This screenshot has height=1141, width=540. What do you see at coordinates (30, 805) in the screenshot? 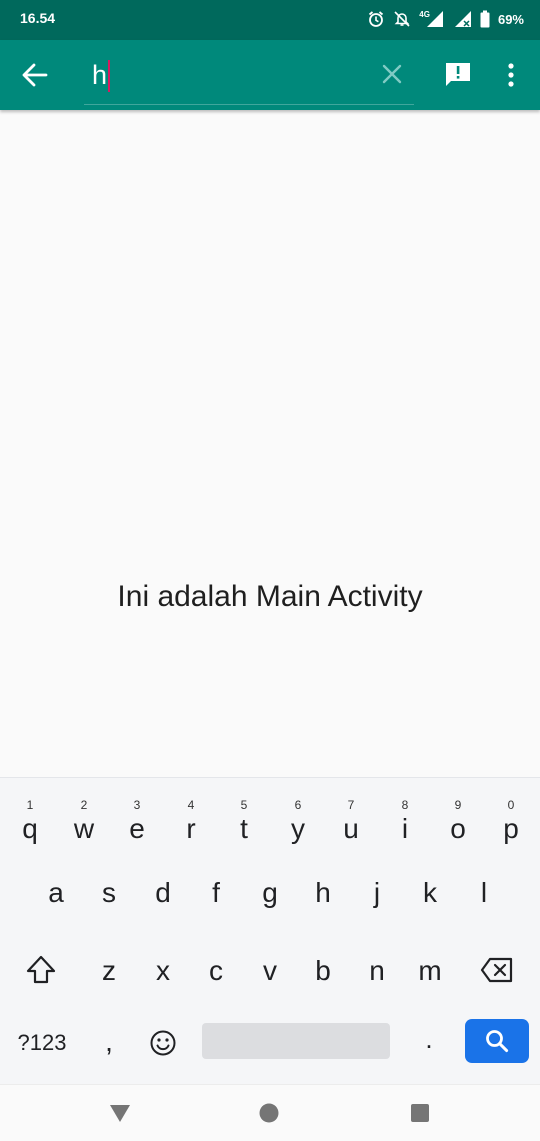
I see `key-hint: 1` at bounding box center [30, 805].